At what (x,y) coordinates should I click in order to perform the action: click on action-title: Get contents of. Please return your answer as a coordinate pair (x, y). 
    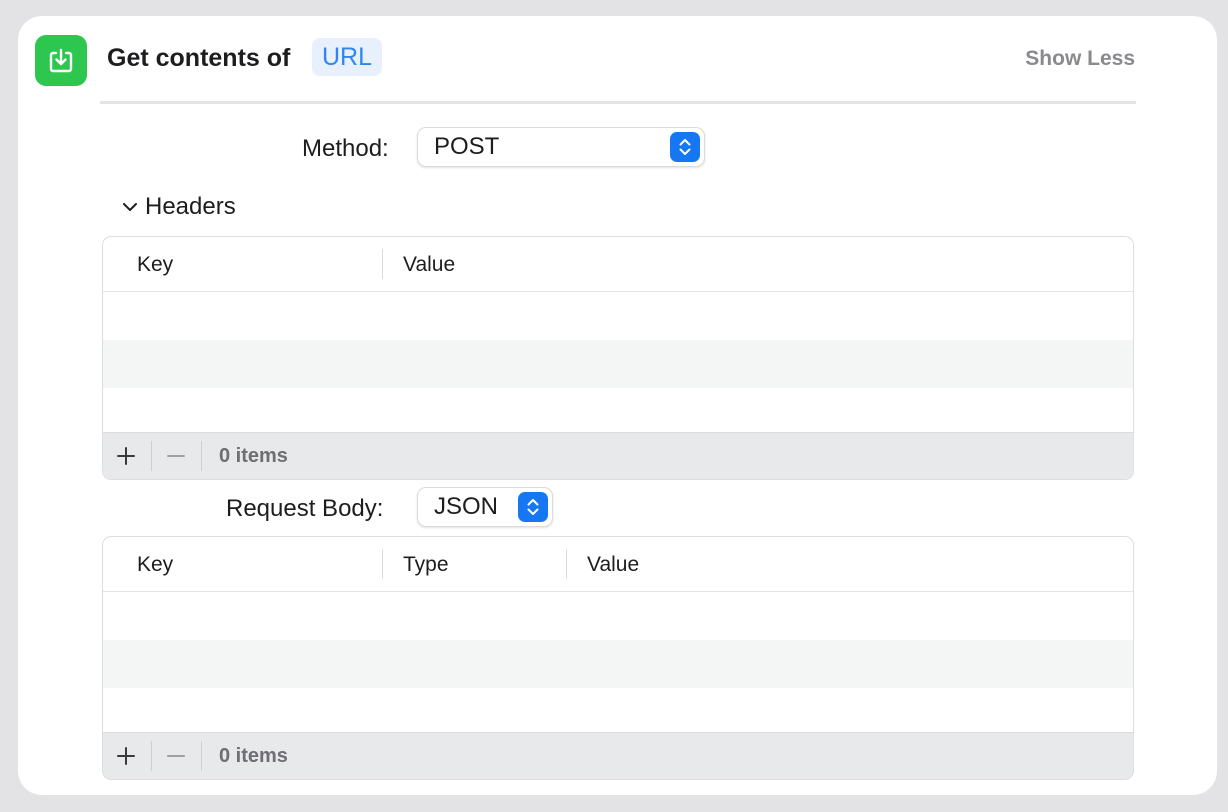
    Looking at the image, I should click on (199, 58).